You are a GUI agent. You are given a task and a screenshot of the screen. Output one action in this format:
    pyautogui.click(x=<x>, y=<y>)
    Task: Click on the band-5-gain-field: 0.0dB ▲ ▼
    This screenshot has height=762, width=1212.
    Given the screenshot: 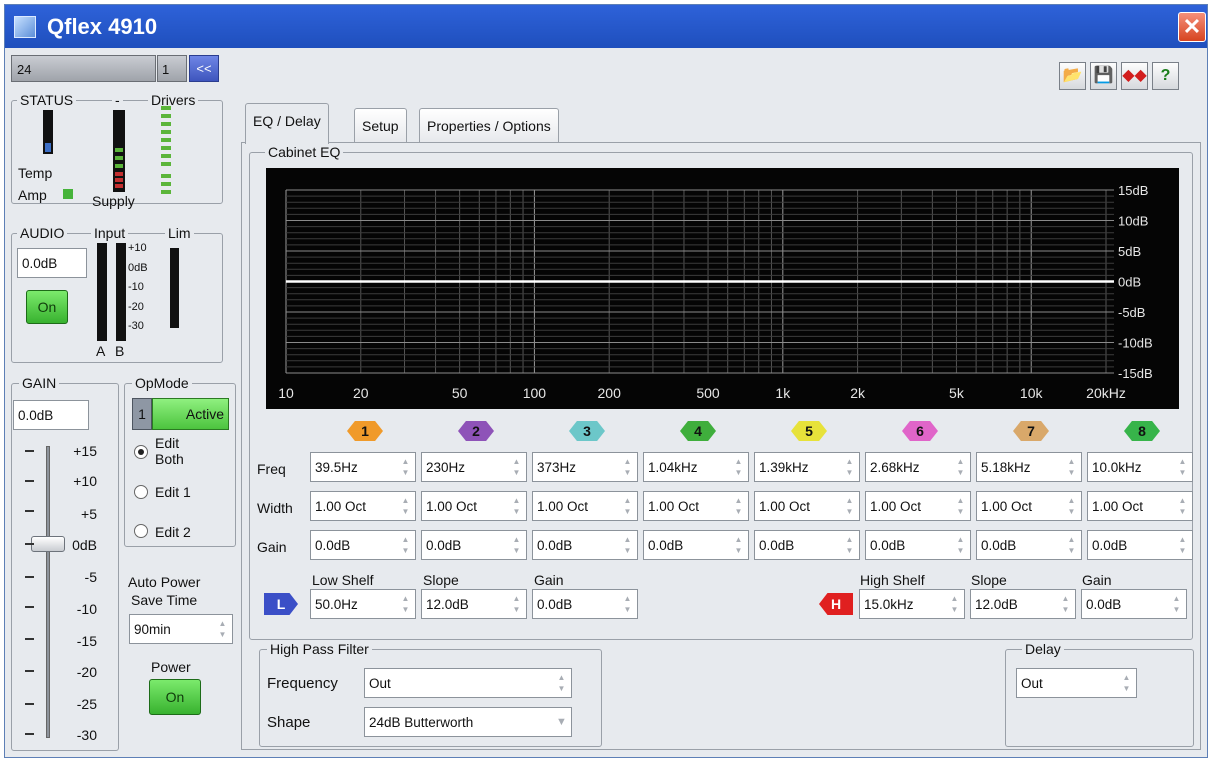 What is the action you would take?
    pyautogui.click(x=807, y=545)
    